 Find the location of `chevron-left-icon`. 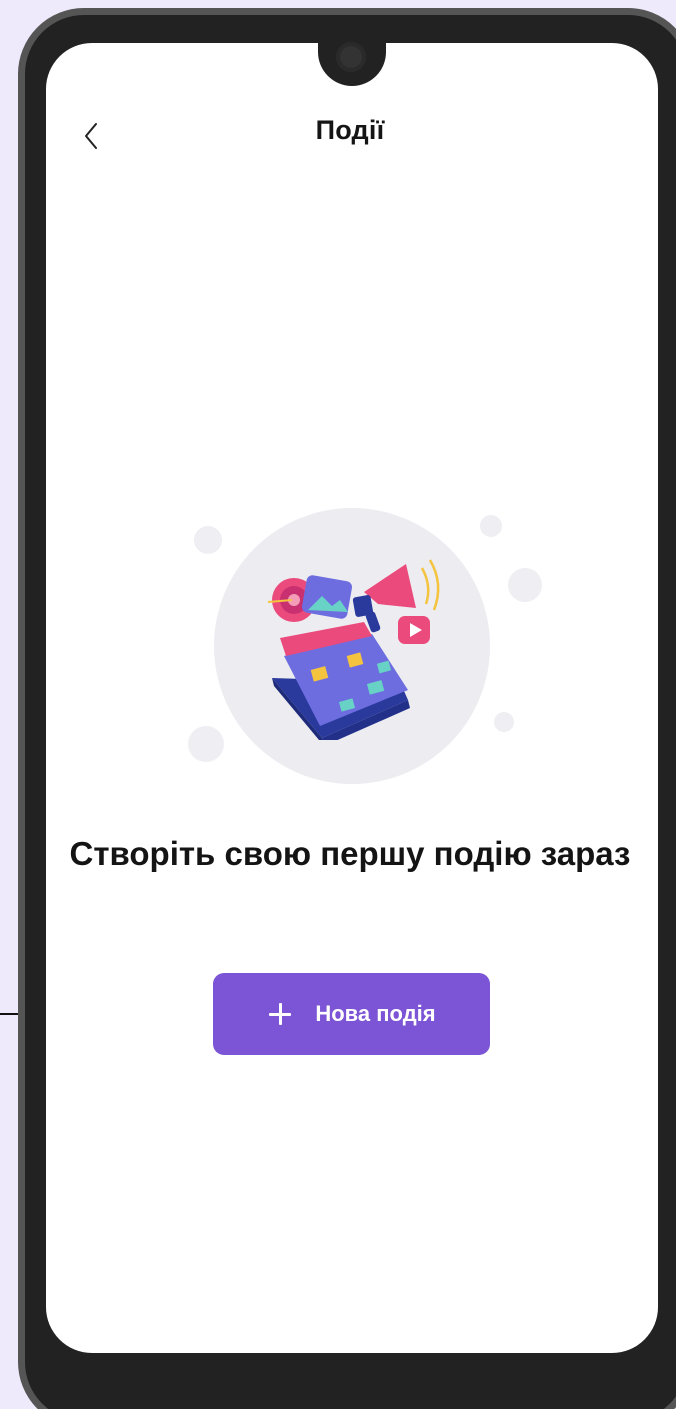

chevron-left-icon is located at coordinates (91, 136).